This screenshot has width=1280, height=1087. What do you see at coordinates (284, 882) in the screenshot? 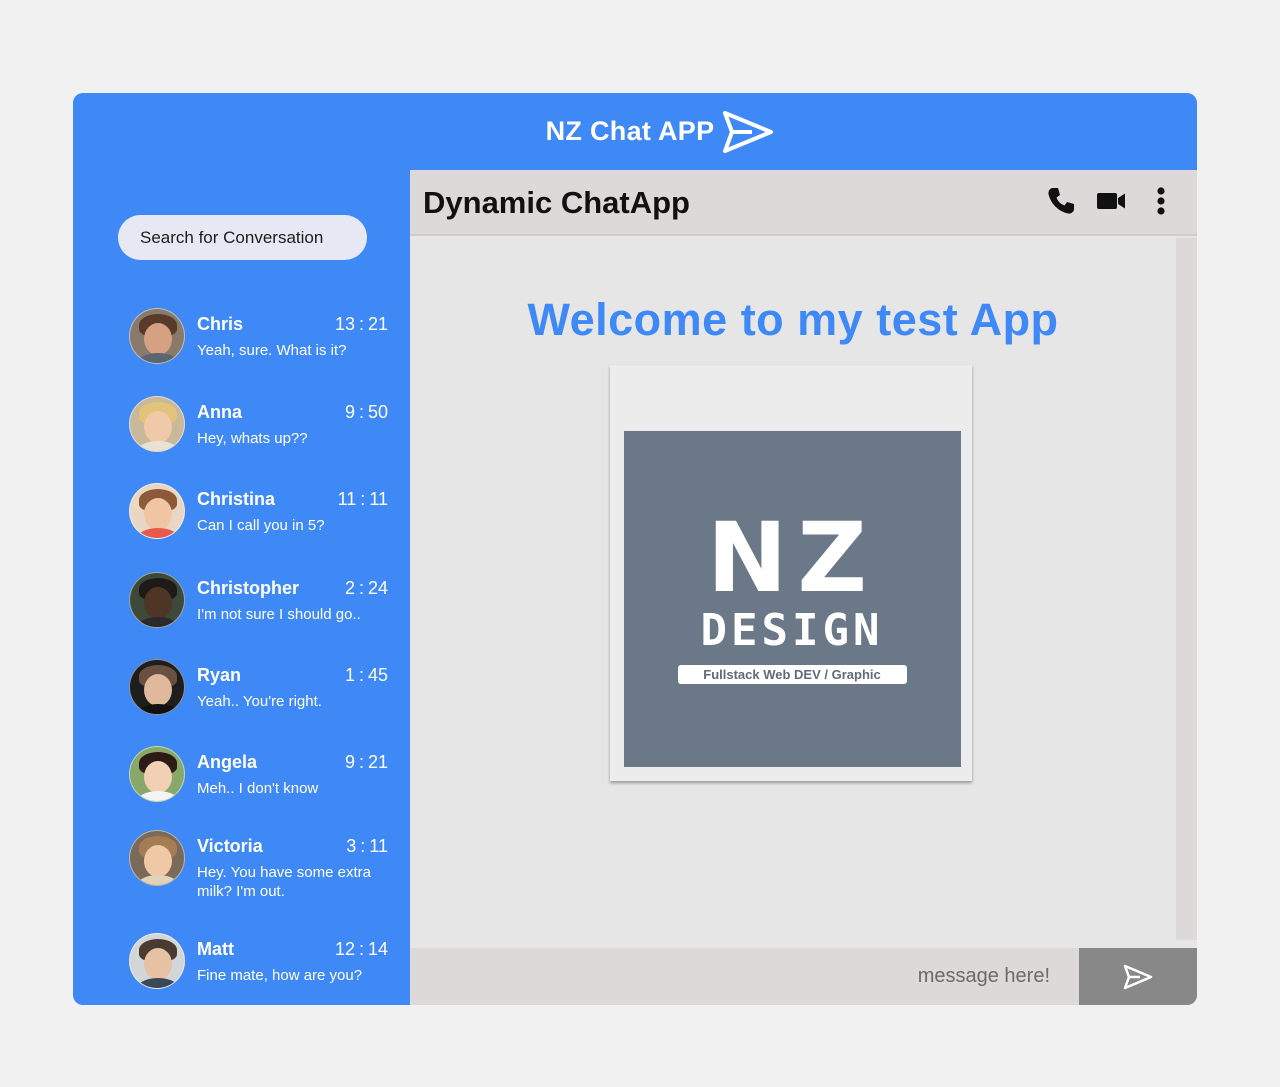
I see `conversation-preview: Hey. You have some extra milk? I'm out.` at bounding box center [284, 882].